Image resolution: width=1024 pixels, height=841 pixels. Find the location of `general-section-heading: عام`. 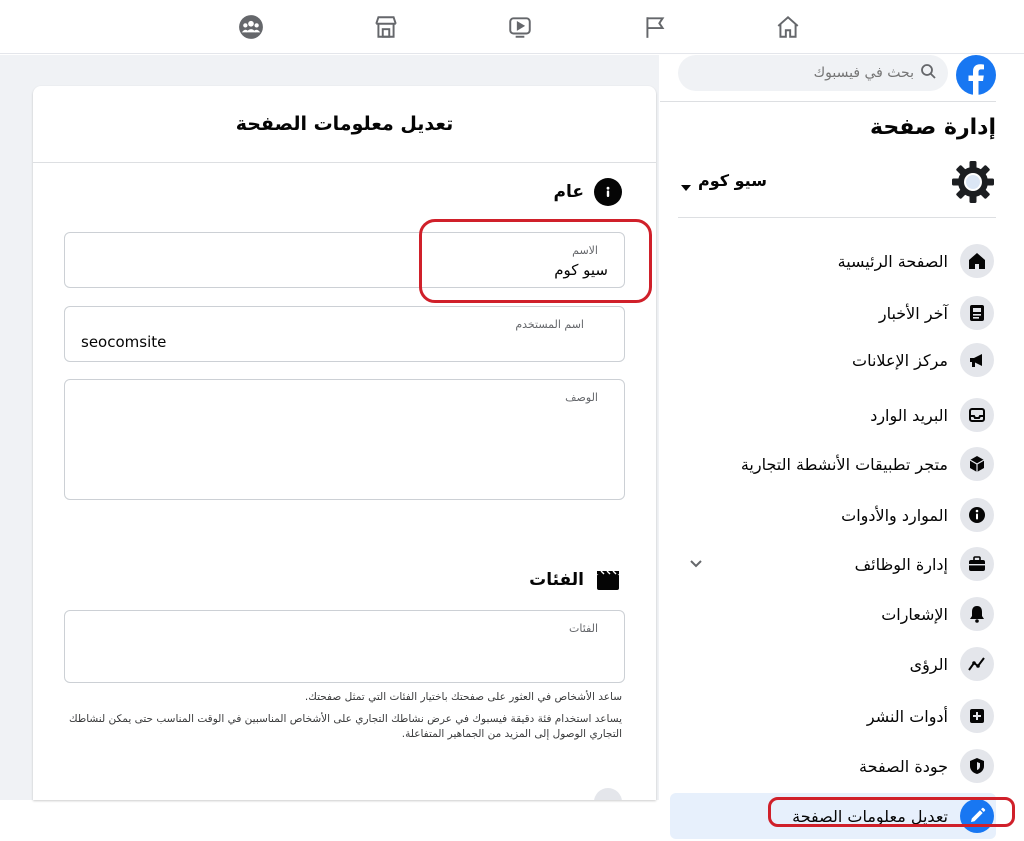

general-section-heading: عام is located at coordinates (588, 192).